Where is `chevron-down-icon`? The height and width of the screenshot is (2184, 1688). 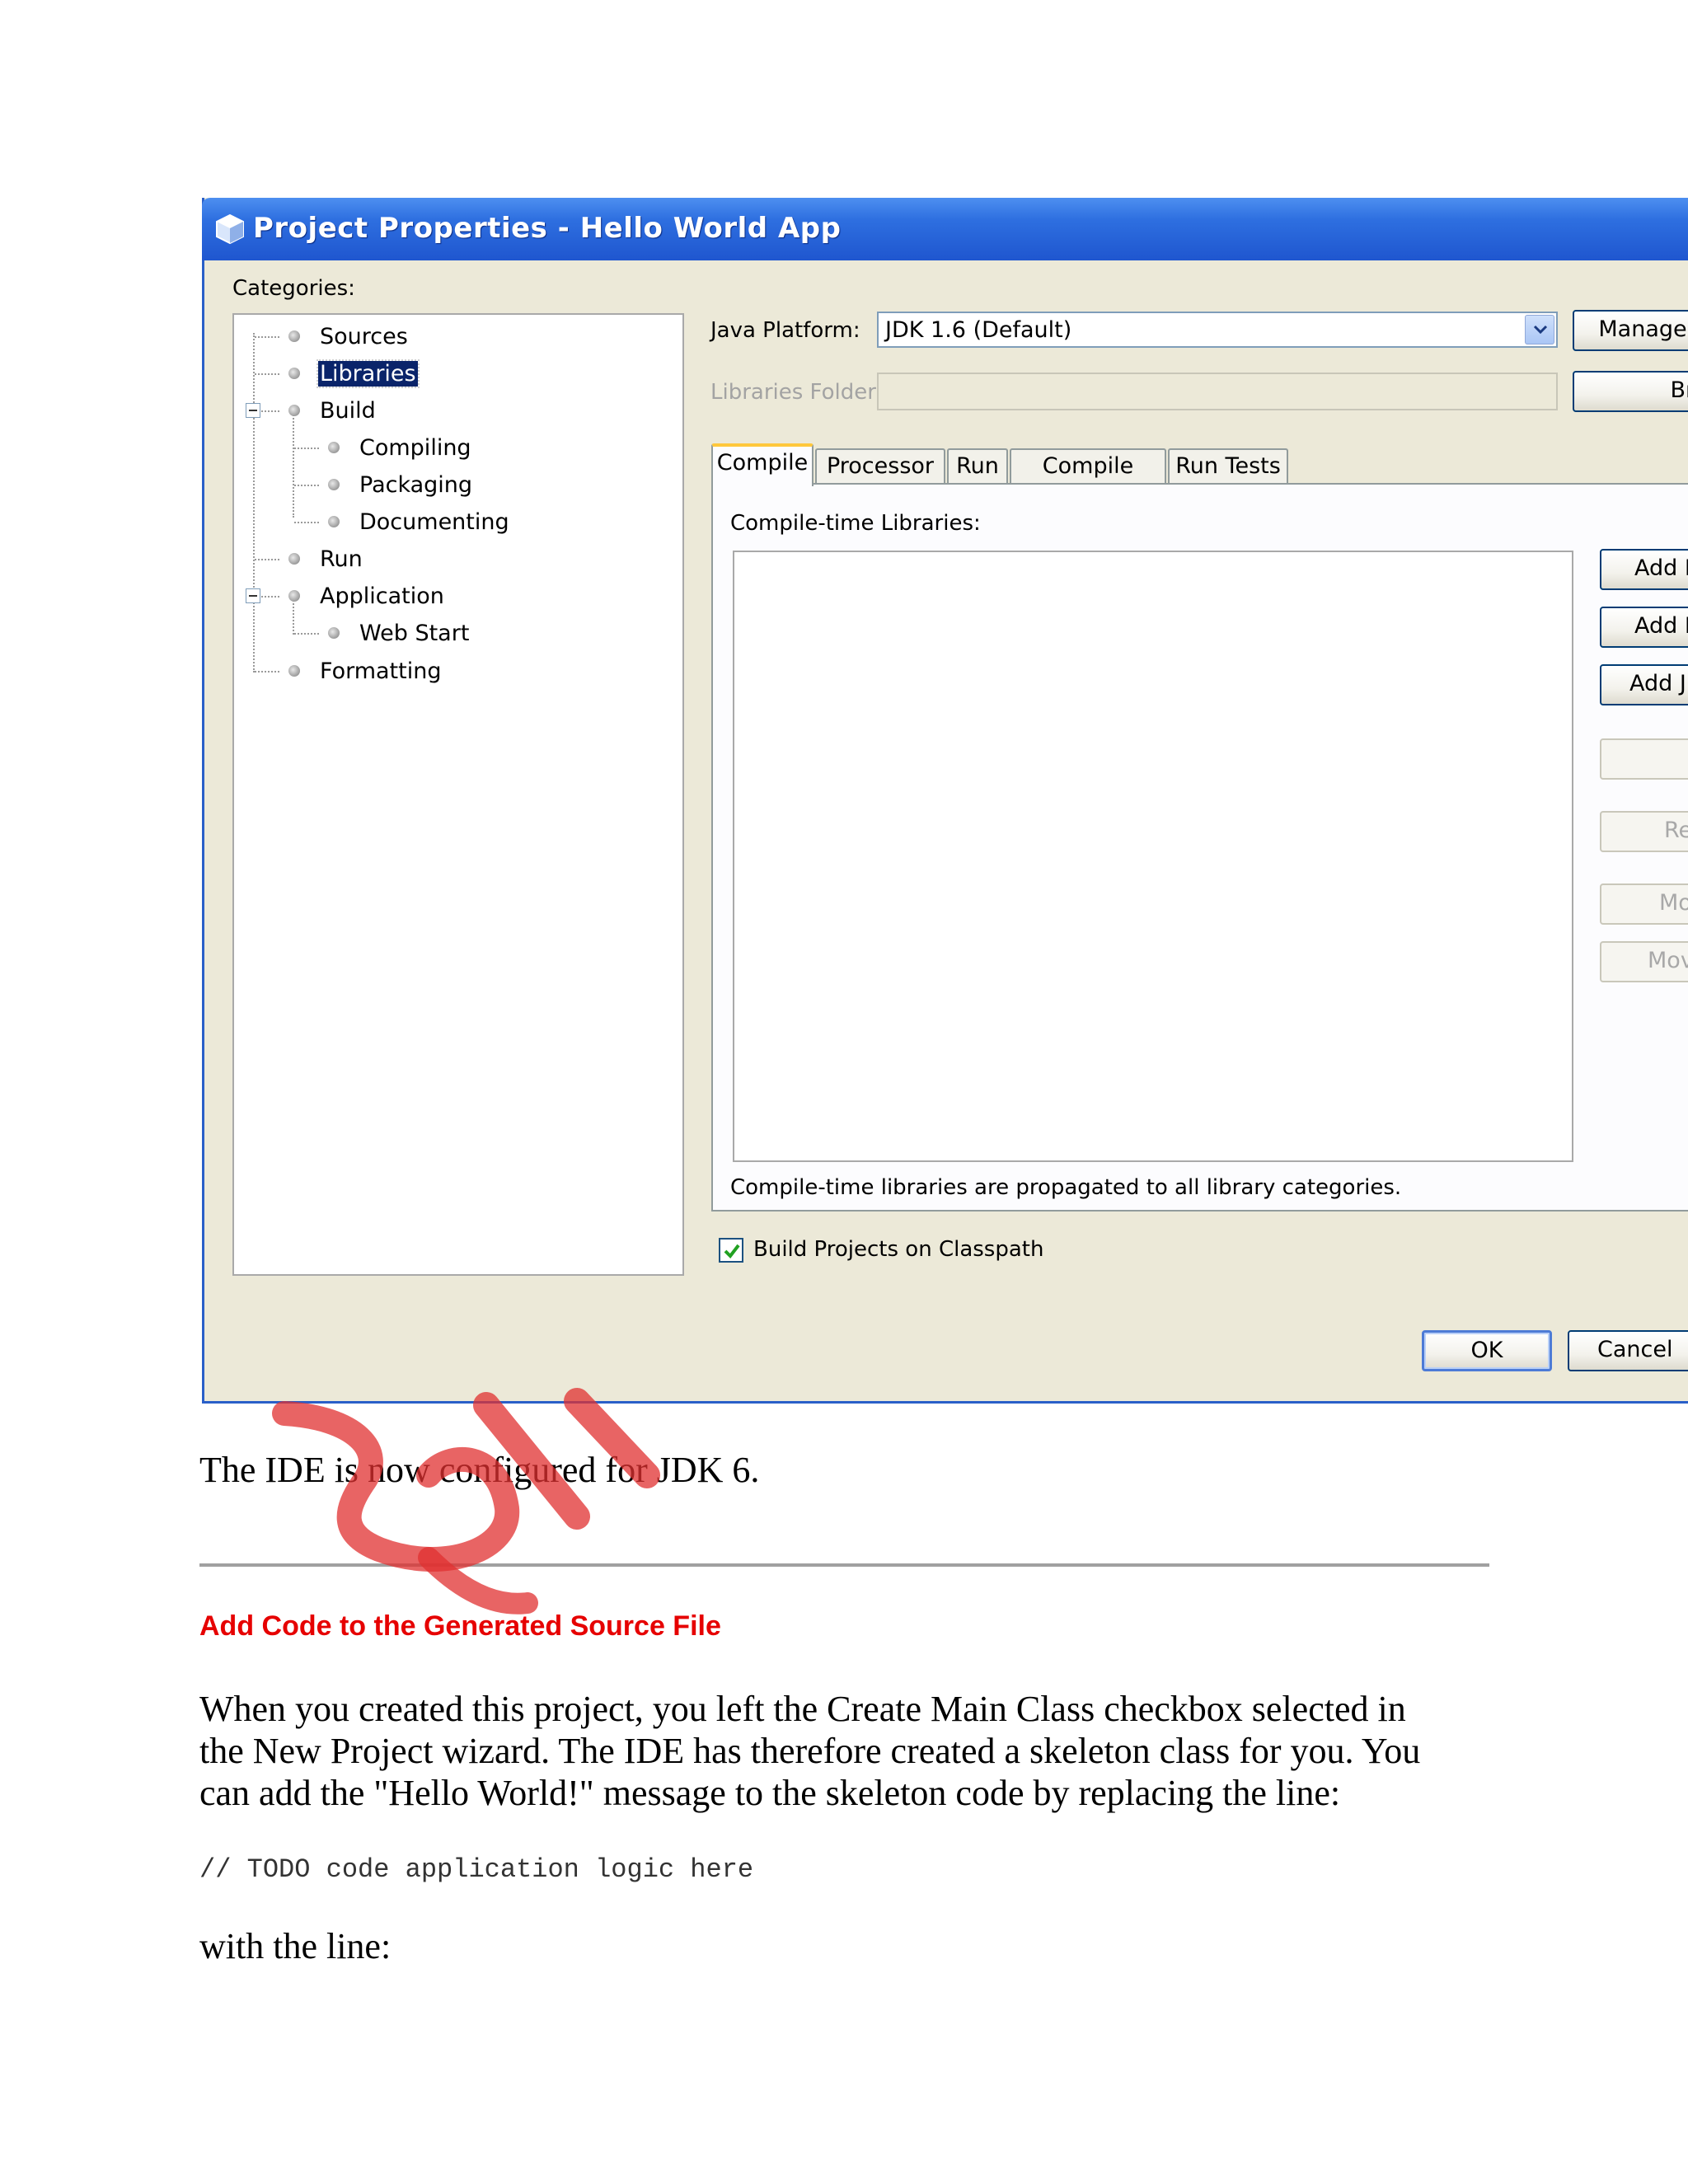
chevron-down-icon is located at coordinates (1540, 330).